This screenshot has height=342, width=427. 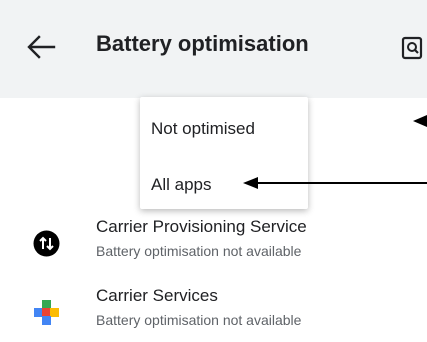 I want to click on filter-dropdown-menu: Not optimised All apps, so click(x=224, y=153).